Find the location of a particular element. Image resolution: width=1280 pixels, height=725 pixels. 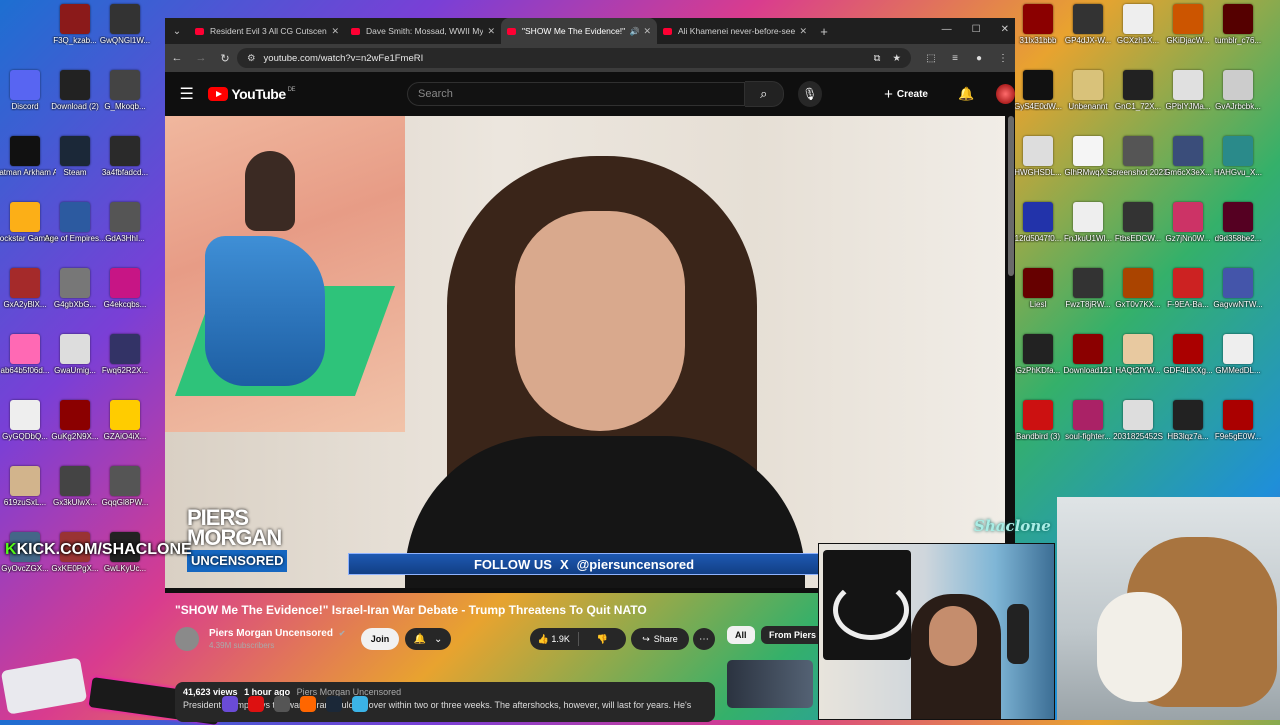

chip-all: All is located at coordinates (741, 635).